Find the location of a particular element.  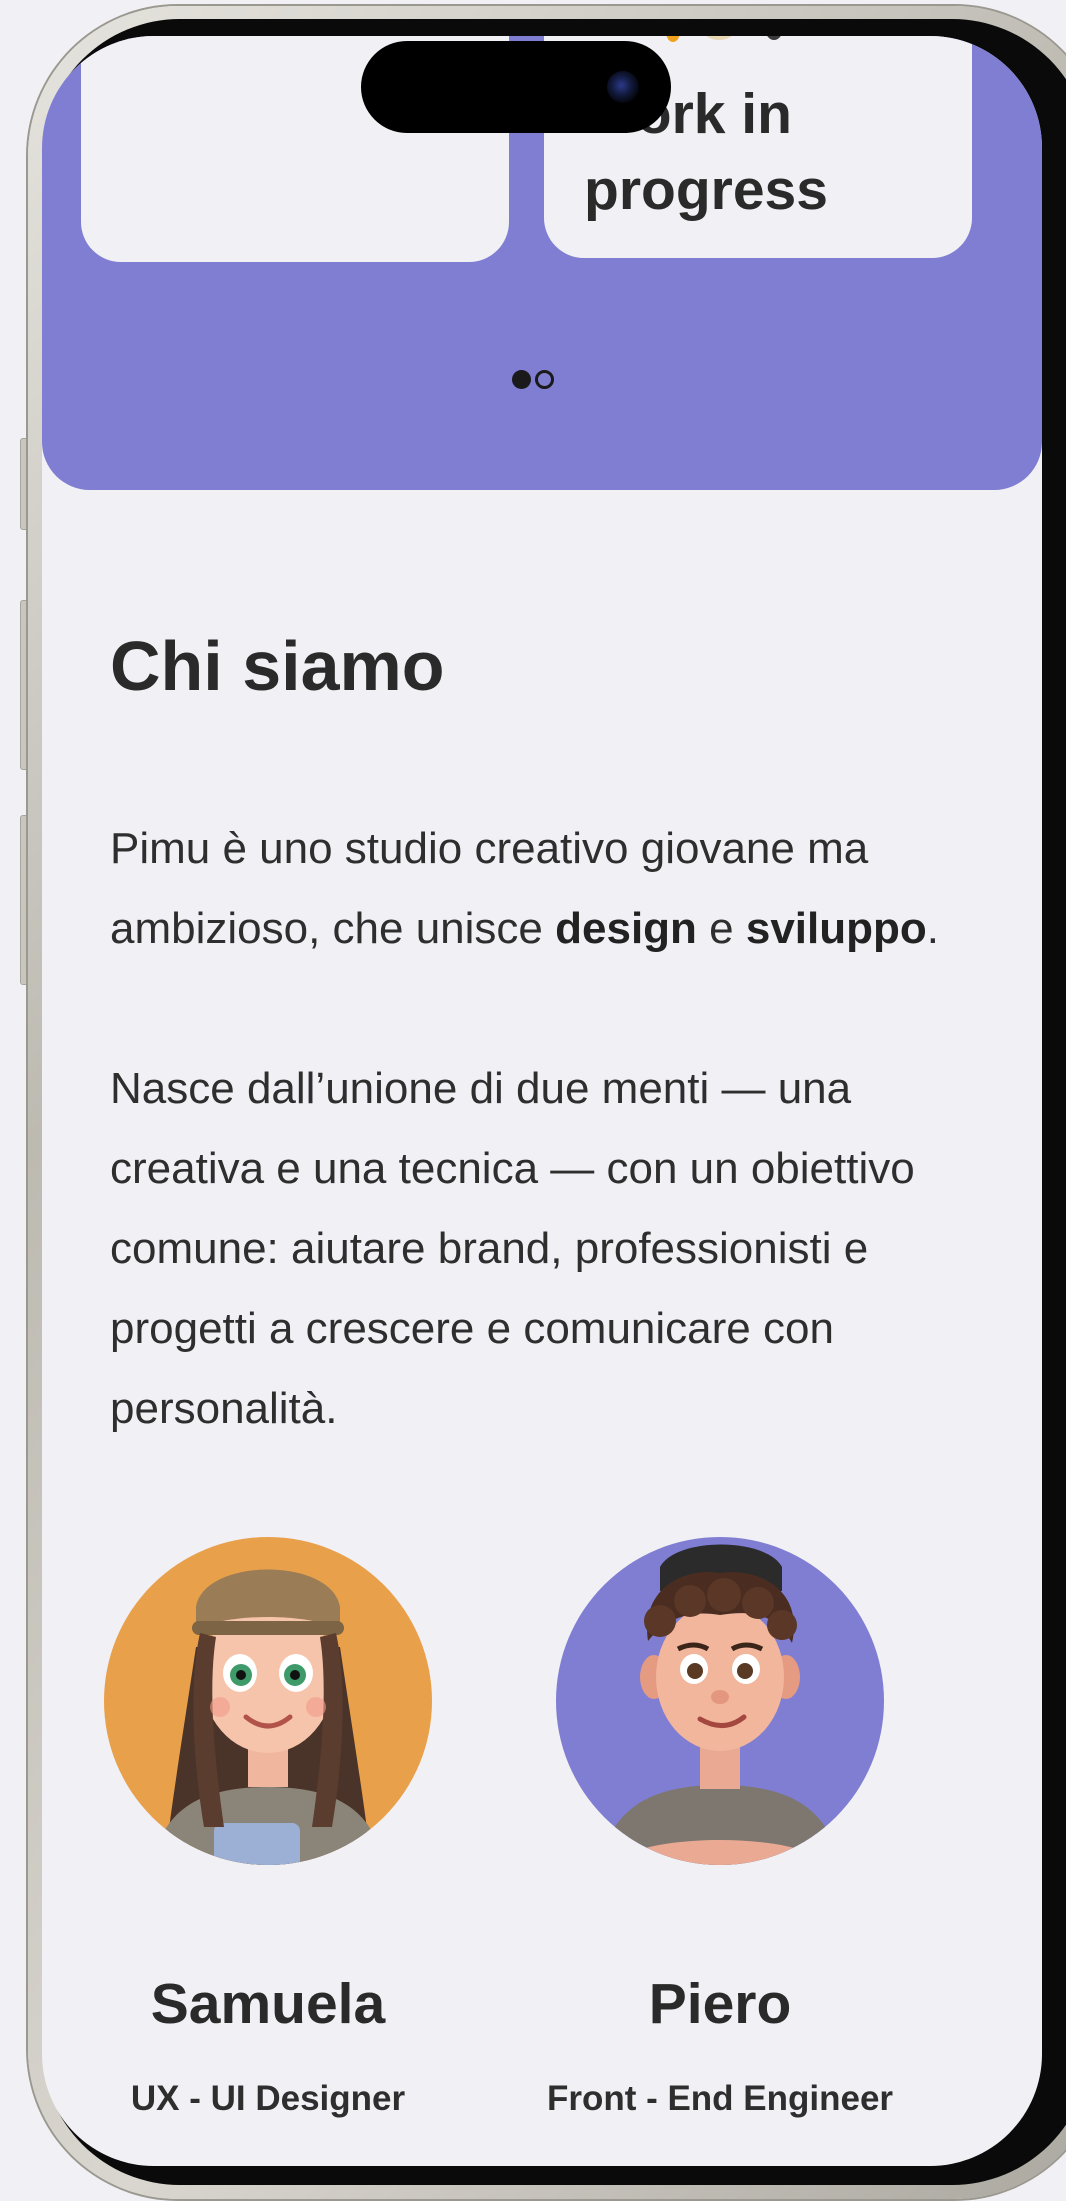

team-member-card: Piero Front - End Engineer is located at coordinates (720, 1827).